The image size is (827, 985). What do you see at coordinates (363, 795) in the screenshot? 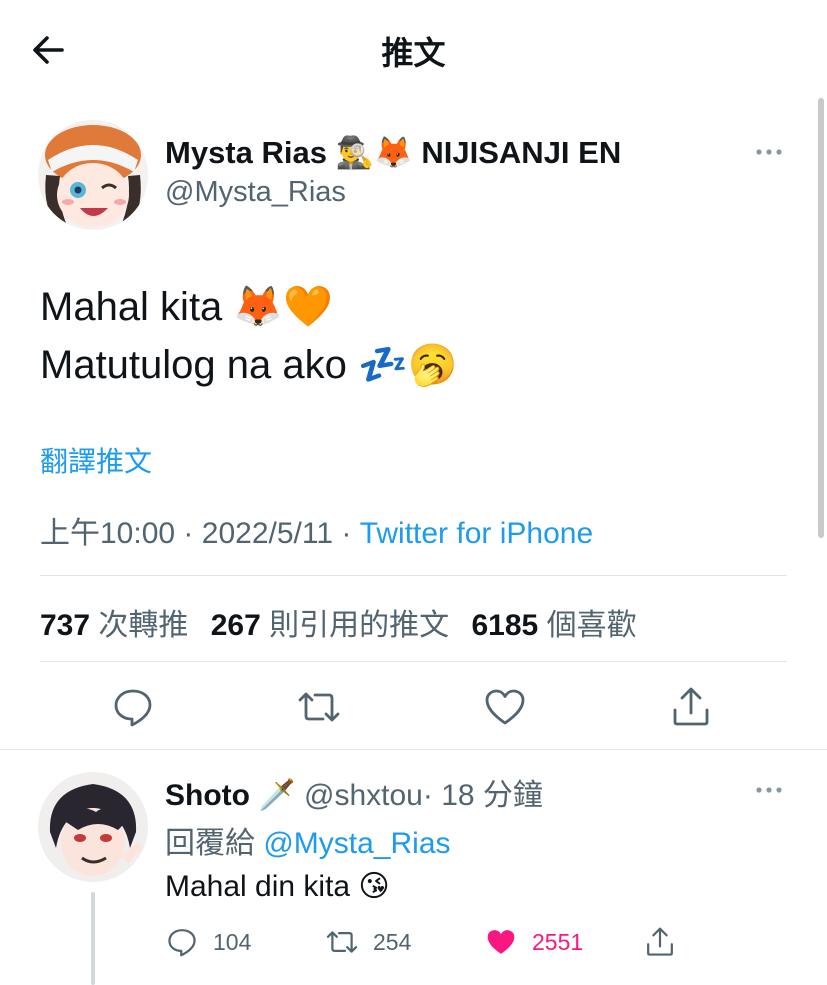
I see `reply-author-handle: @shxtou` at bounding box center [363, 795].